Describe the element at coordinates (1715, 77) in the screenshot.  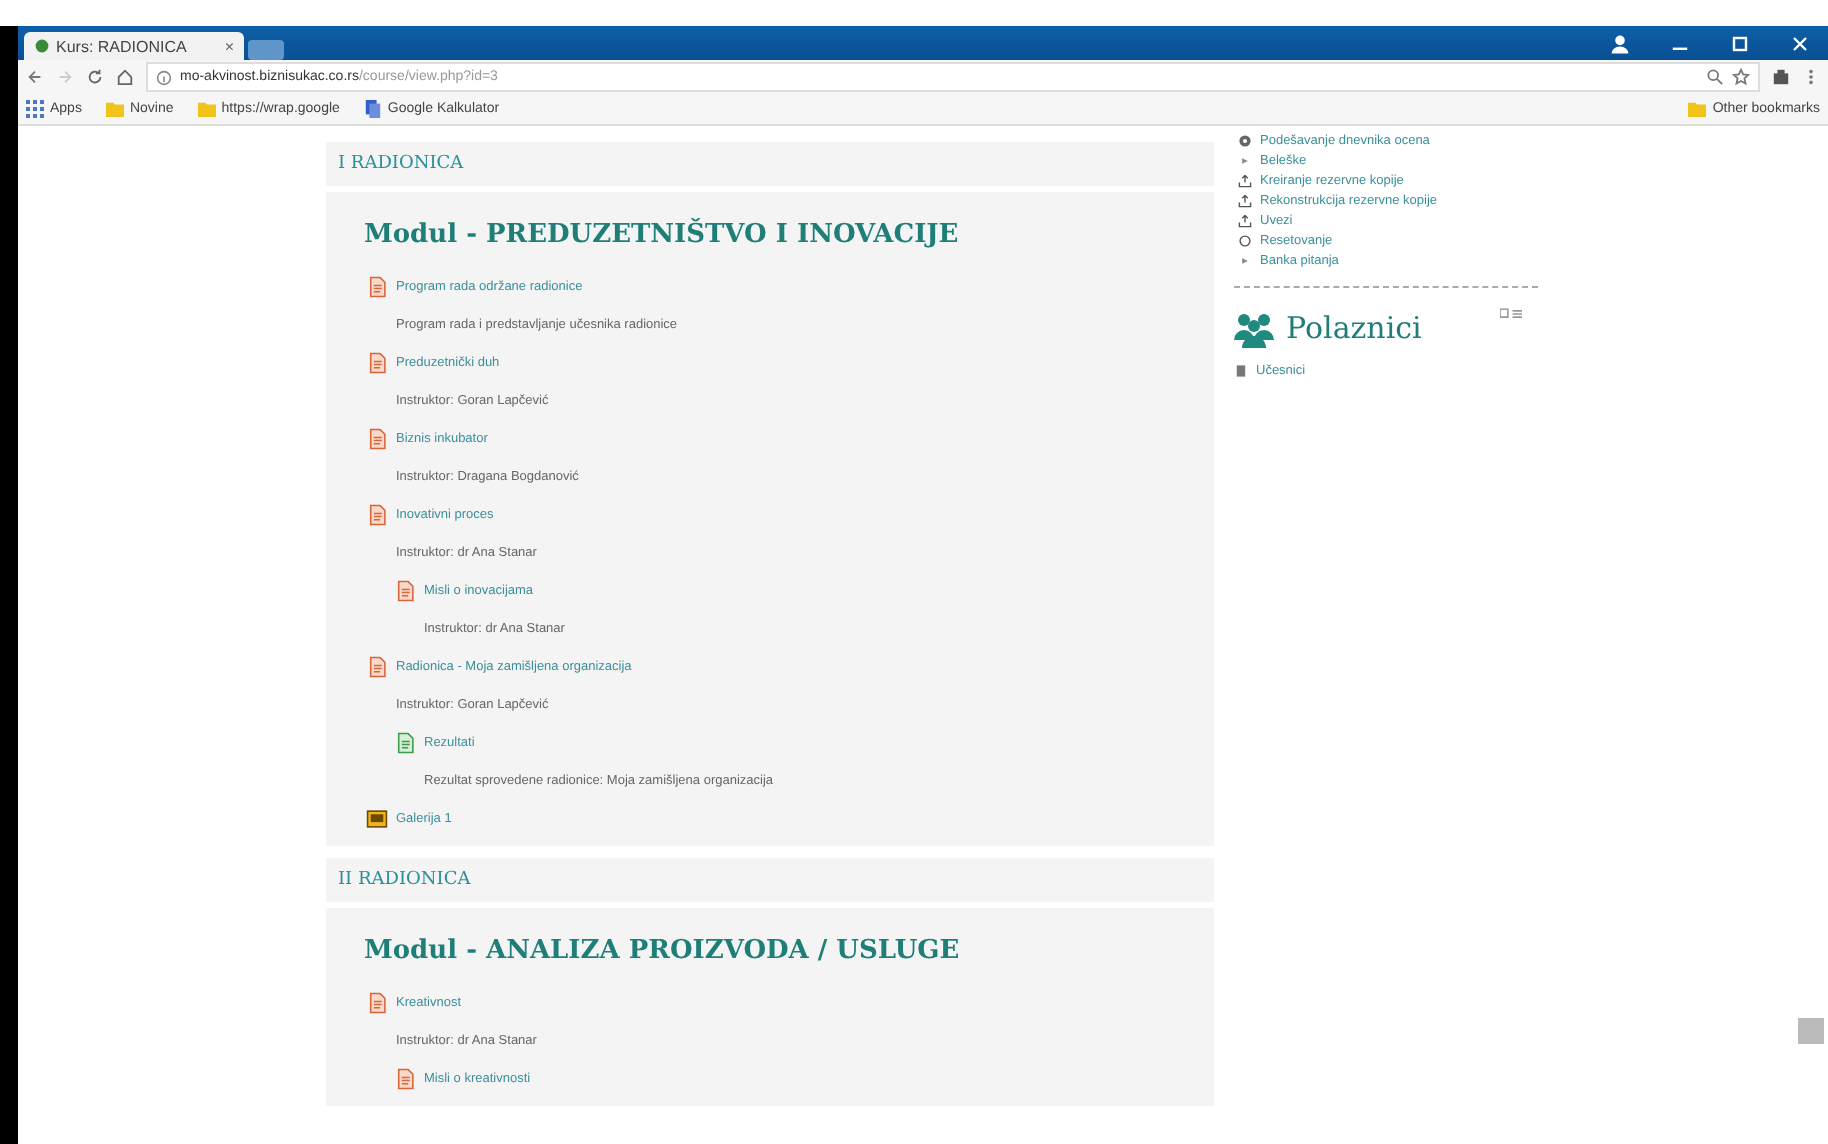
I see `zoom-icon` at that location.